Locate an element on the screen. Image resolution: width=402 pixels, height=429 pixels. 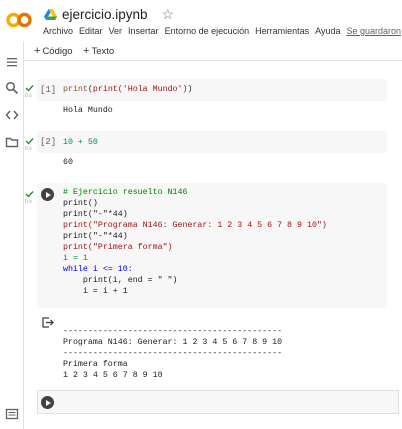
colab-logo-icon is located at coordinates (19, 20).